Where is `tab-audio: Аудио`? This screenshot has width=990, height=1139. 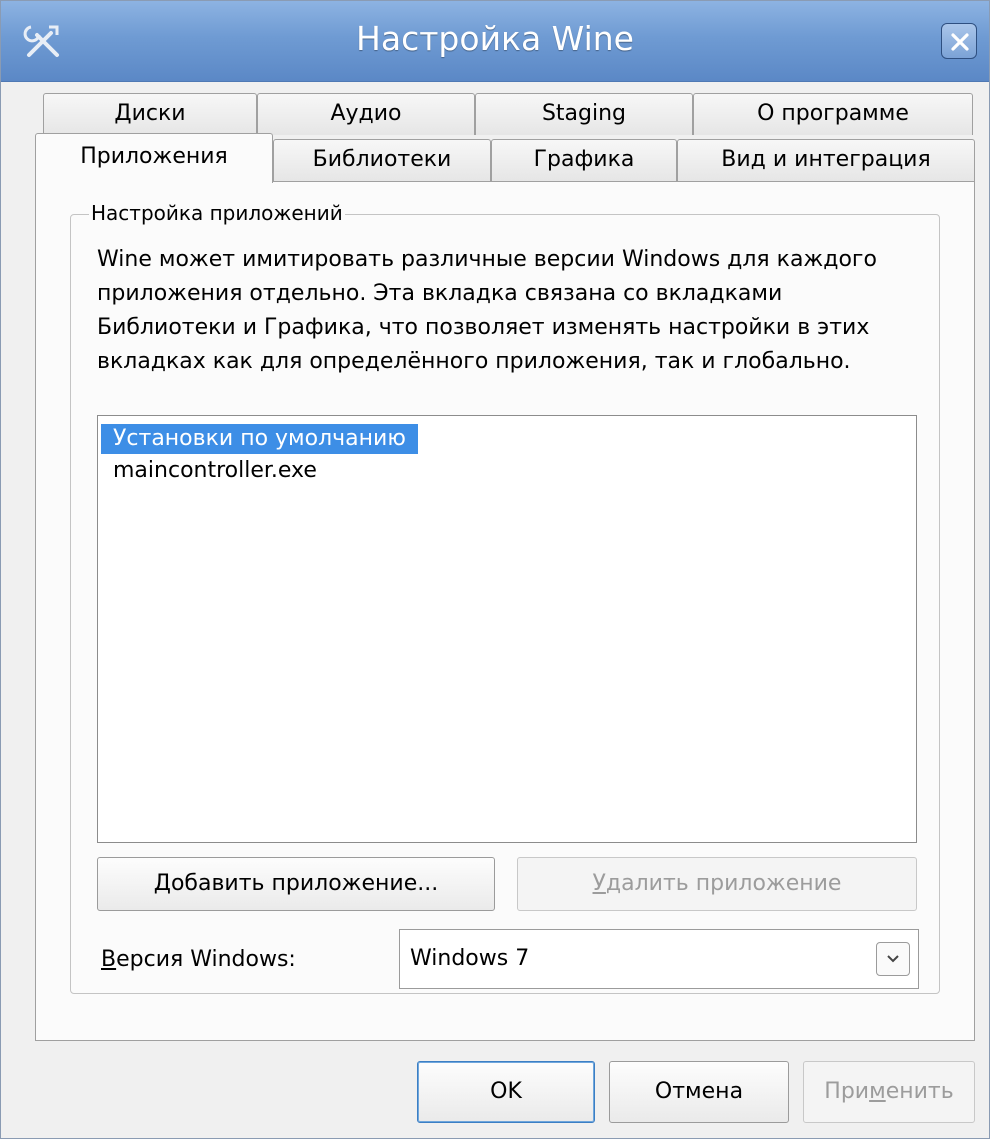 tab-audio: Аудио is located at coordinates (366, 114).